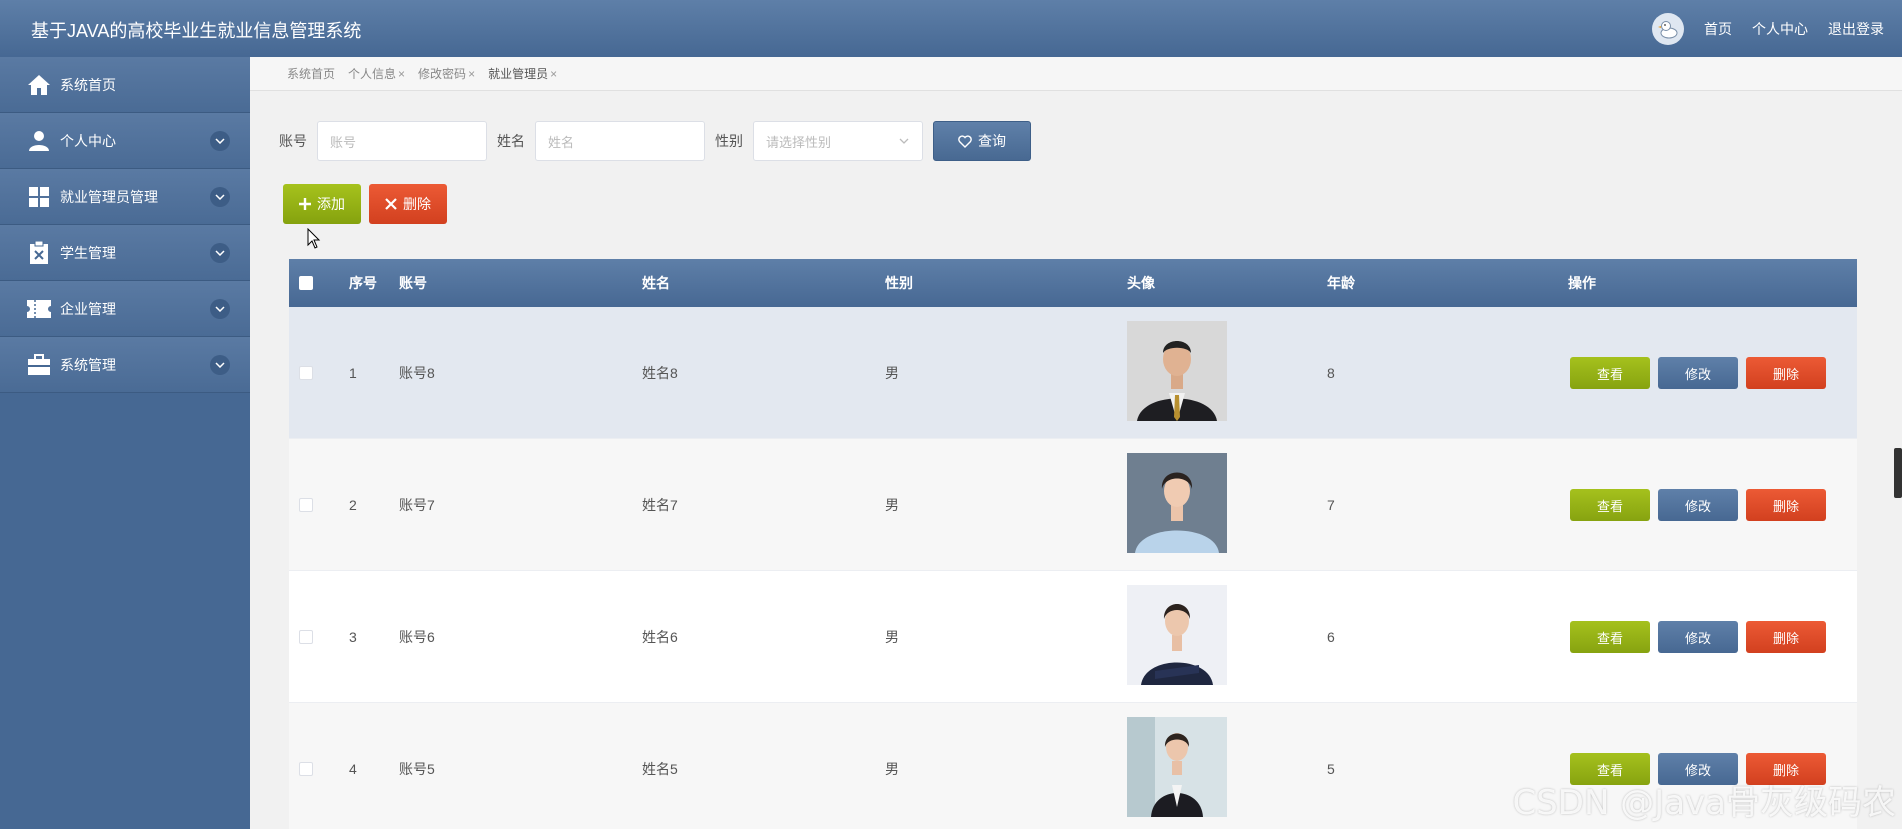 The width and height of the screenshot is (1902, 829). What do you see at coordinates (417, 372) in the screenshot?
I see `row-account: 账号8` at bounding box center [417, 372].